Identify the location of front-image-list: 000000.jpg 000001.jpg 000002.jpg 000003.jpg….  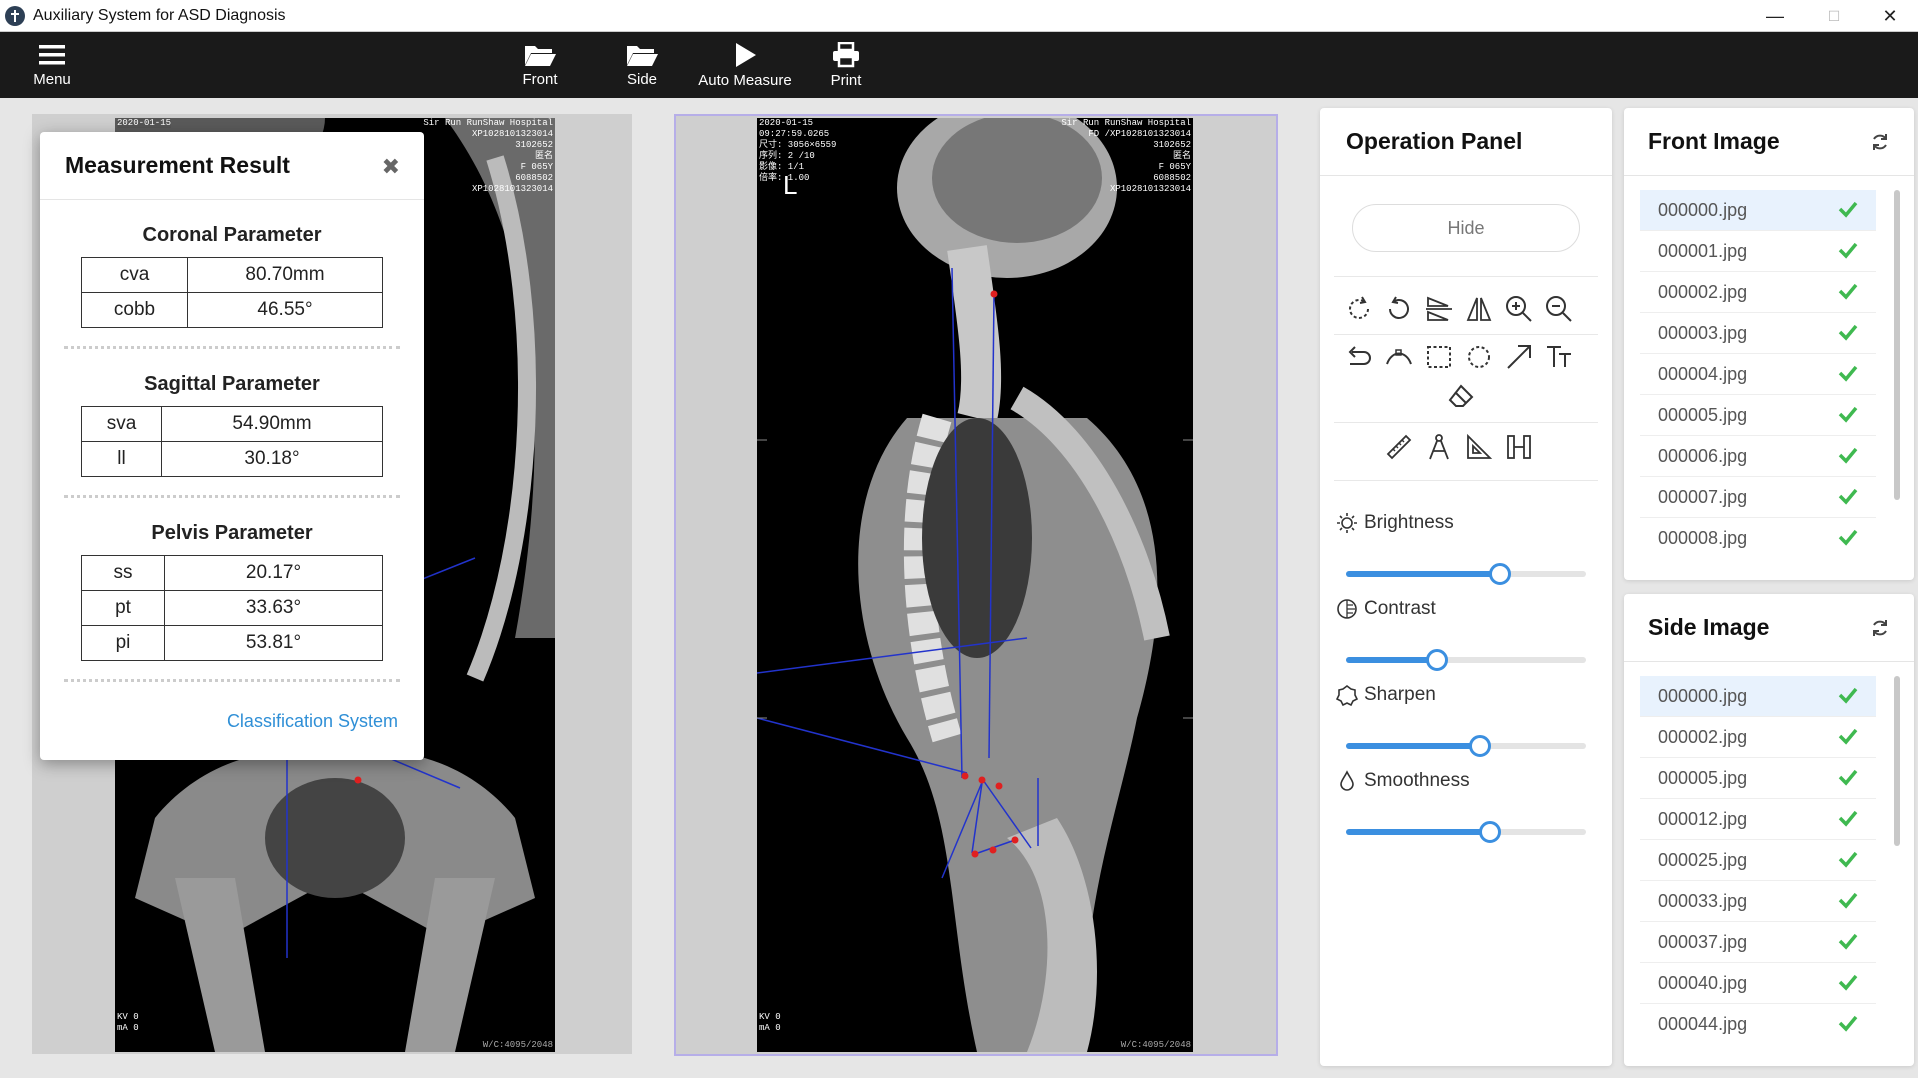
(1758, 374).